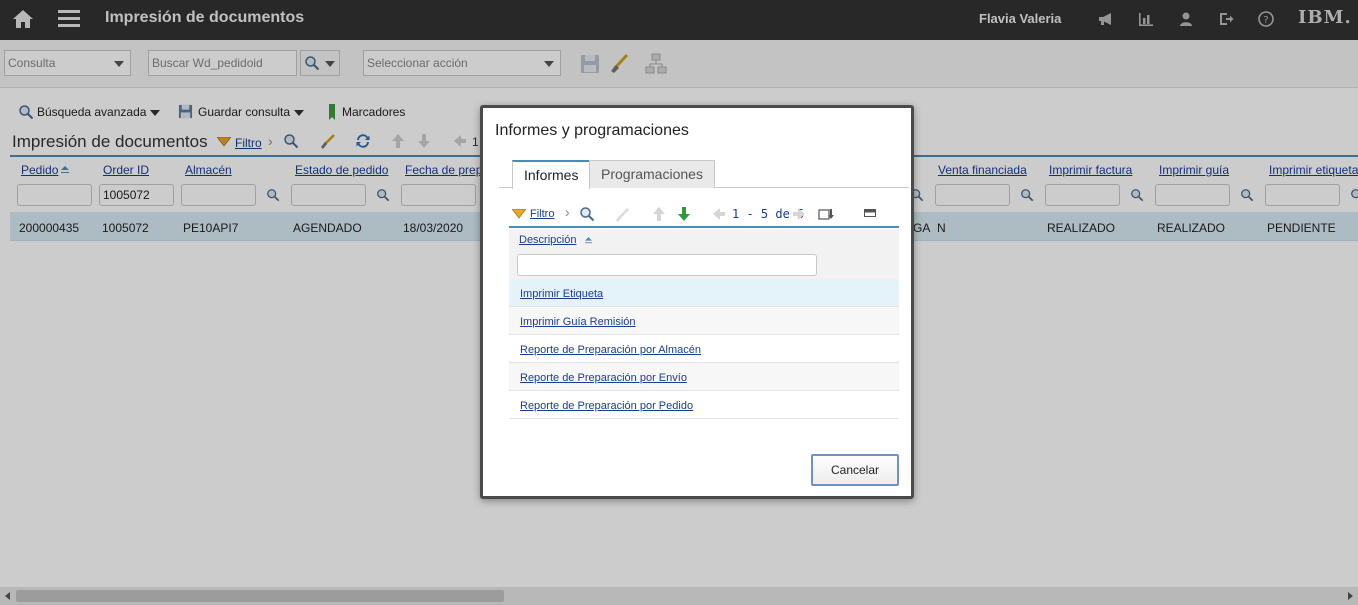 The image size is (1358, 605). Describe the element at coordinates (547, 240) in the screenshot. I see `col-descripcion: Descripción` at that location.